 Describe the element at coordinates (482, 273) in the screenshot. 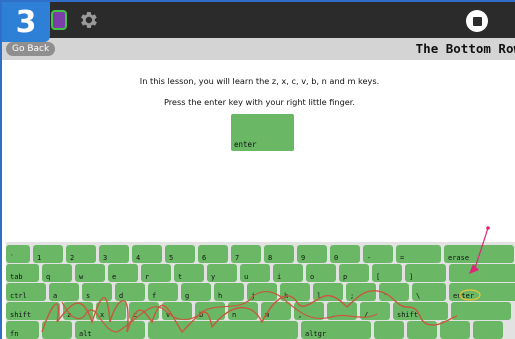

I see `key-blank-row2` at that location.